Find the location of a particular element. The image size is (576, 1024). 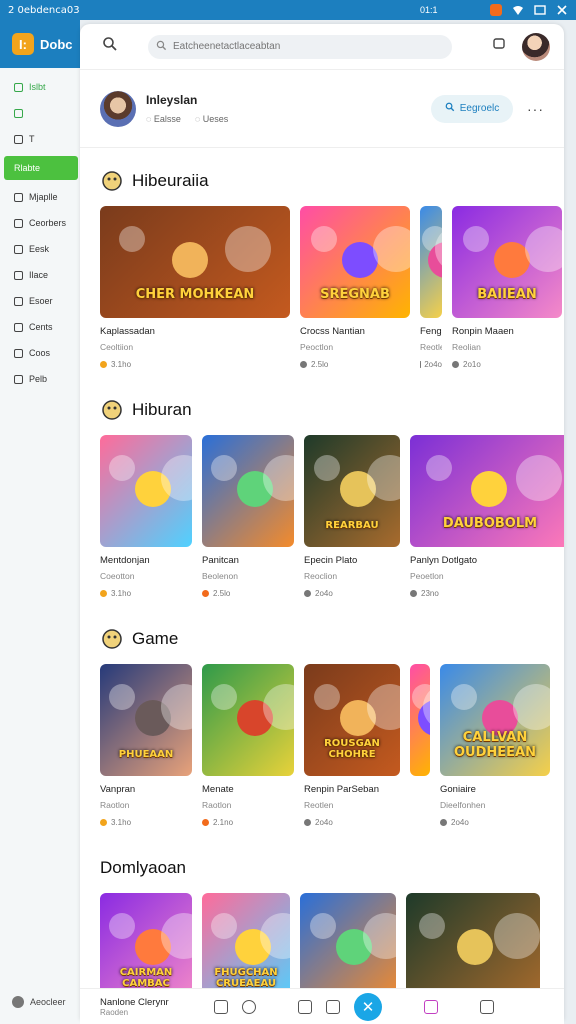

card-meta: Goniaire Dieelfonhen 2o4o is located at coordinates (495, 805).